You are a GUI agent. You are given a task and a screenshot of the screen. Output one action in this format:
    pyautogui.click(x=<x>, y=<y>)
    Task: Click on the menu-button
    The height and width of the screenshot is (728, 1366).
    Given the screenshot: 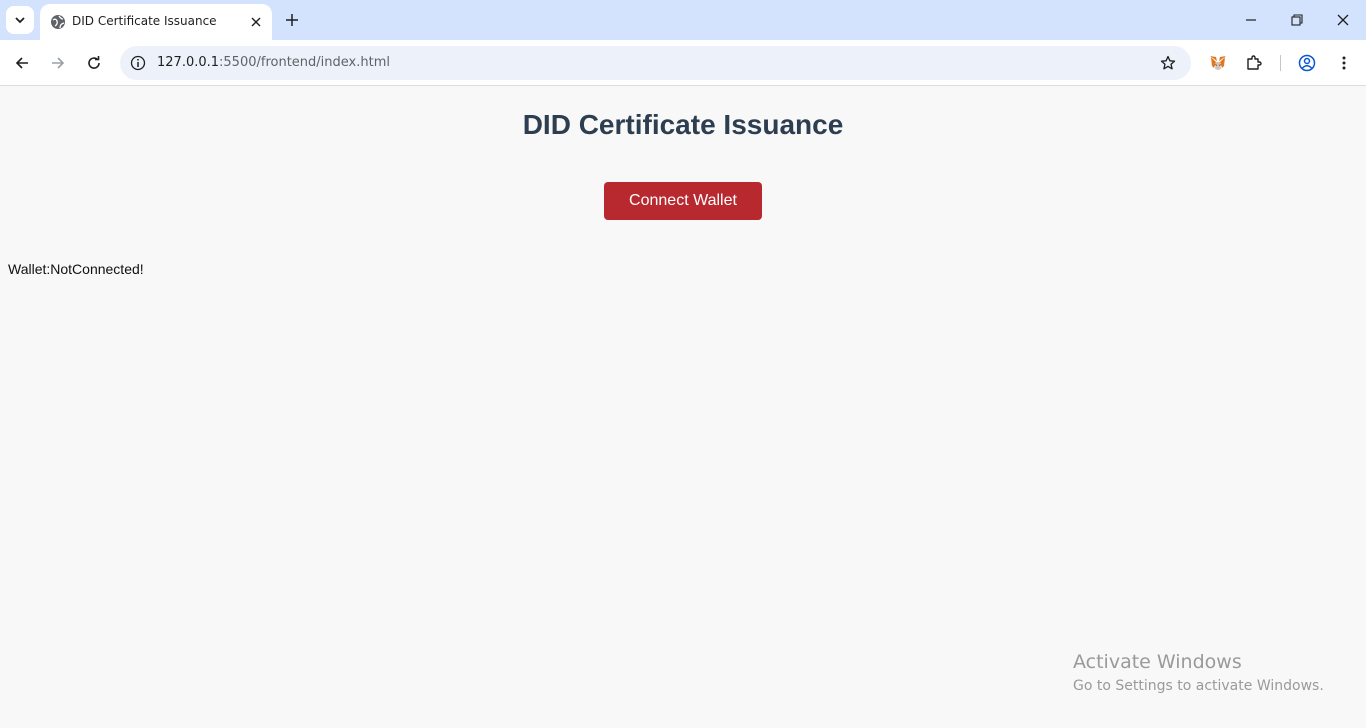 What is the action you would take?
    pyautogui.click(x=1344, y=63)
    